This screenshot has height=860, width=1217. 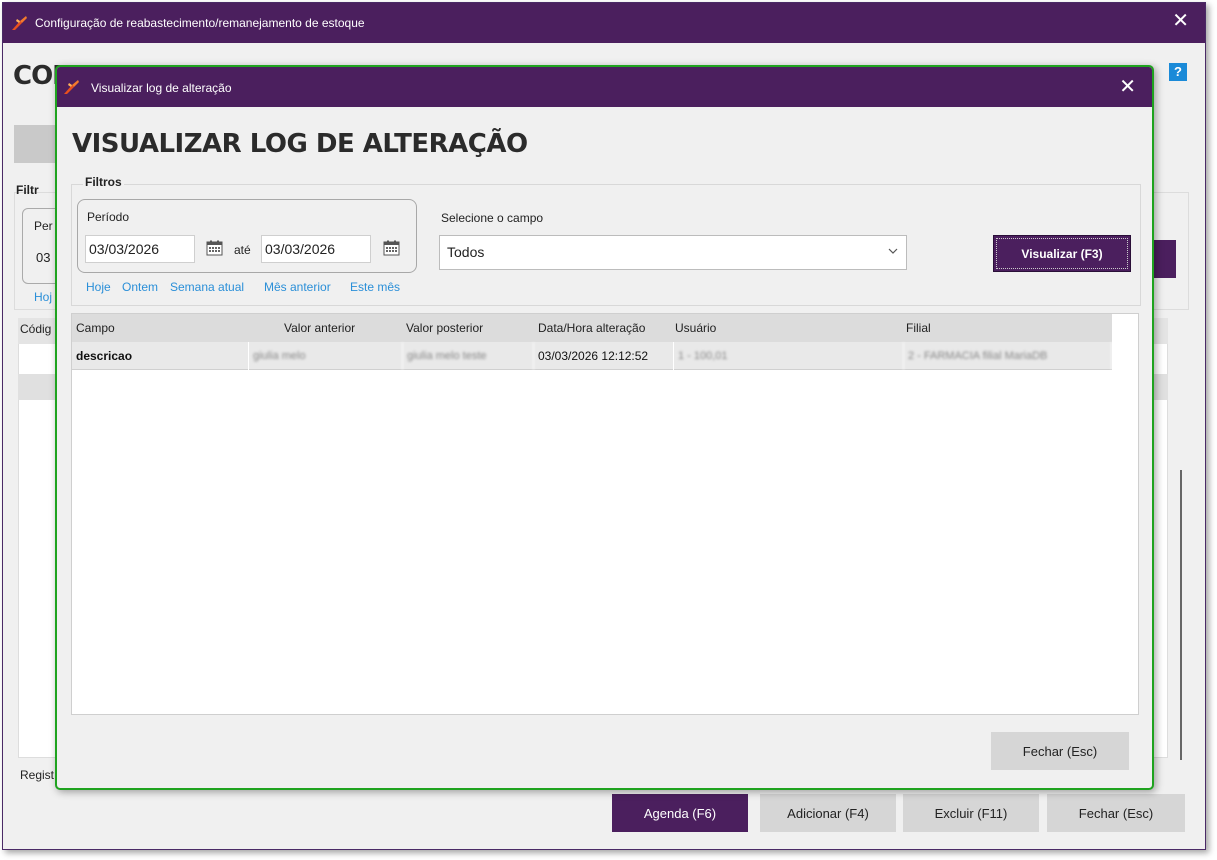 I want to click on cell-usuario: 1 - 100,01, so click(x=789, y=356).